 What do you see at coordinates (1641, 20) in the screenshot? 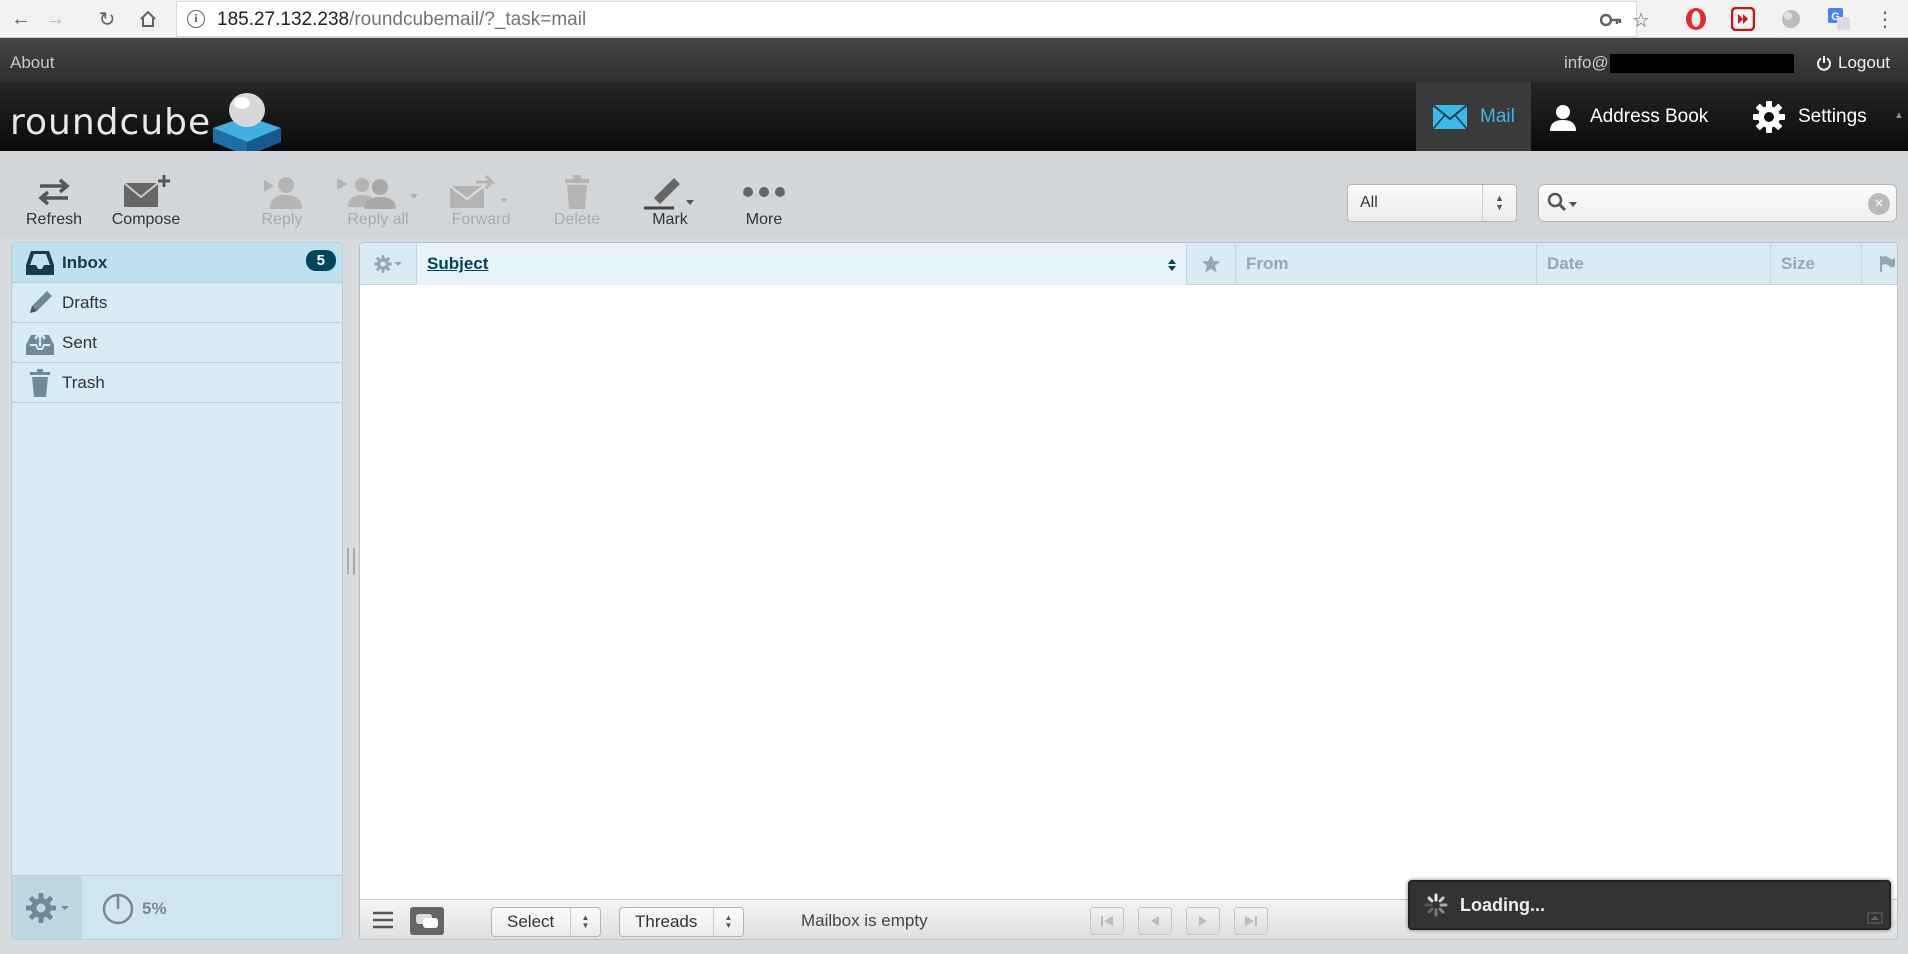
I see `bookmark-star-icon: ☆` at bounding box center [1641, 20].